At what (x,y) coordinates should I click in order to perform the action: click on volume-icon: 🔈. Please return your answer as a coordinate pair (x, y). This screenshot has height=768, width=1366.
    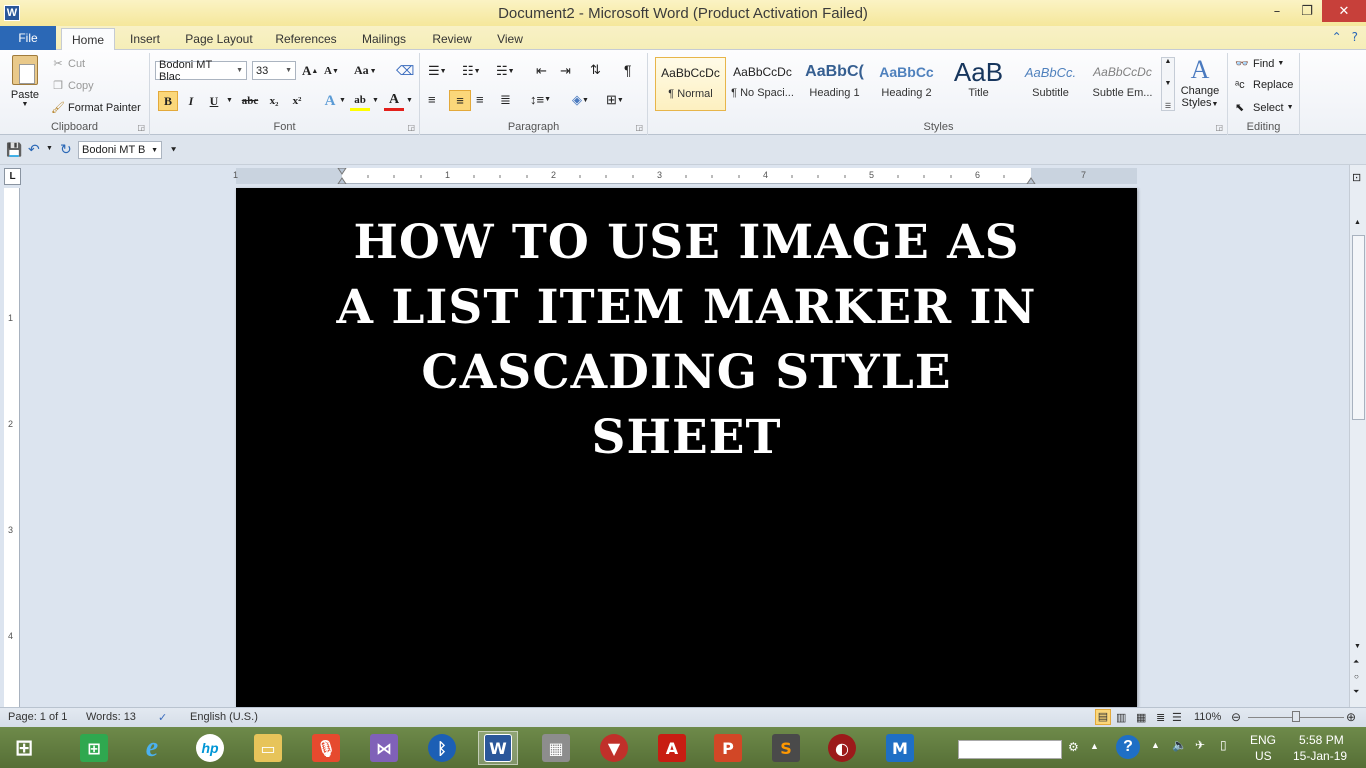
    Looking at the image, I should click on (1179, 745).